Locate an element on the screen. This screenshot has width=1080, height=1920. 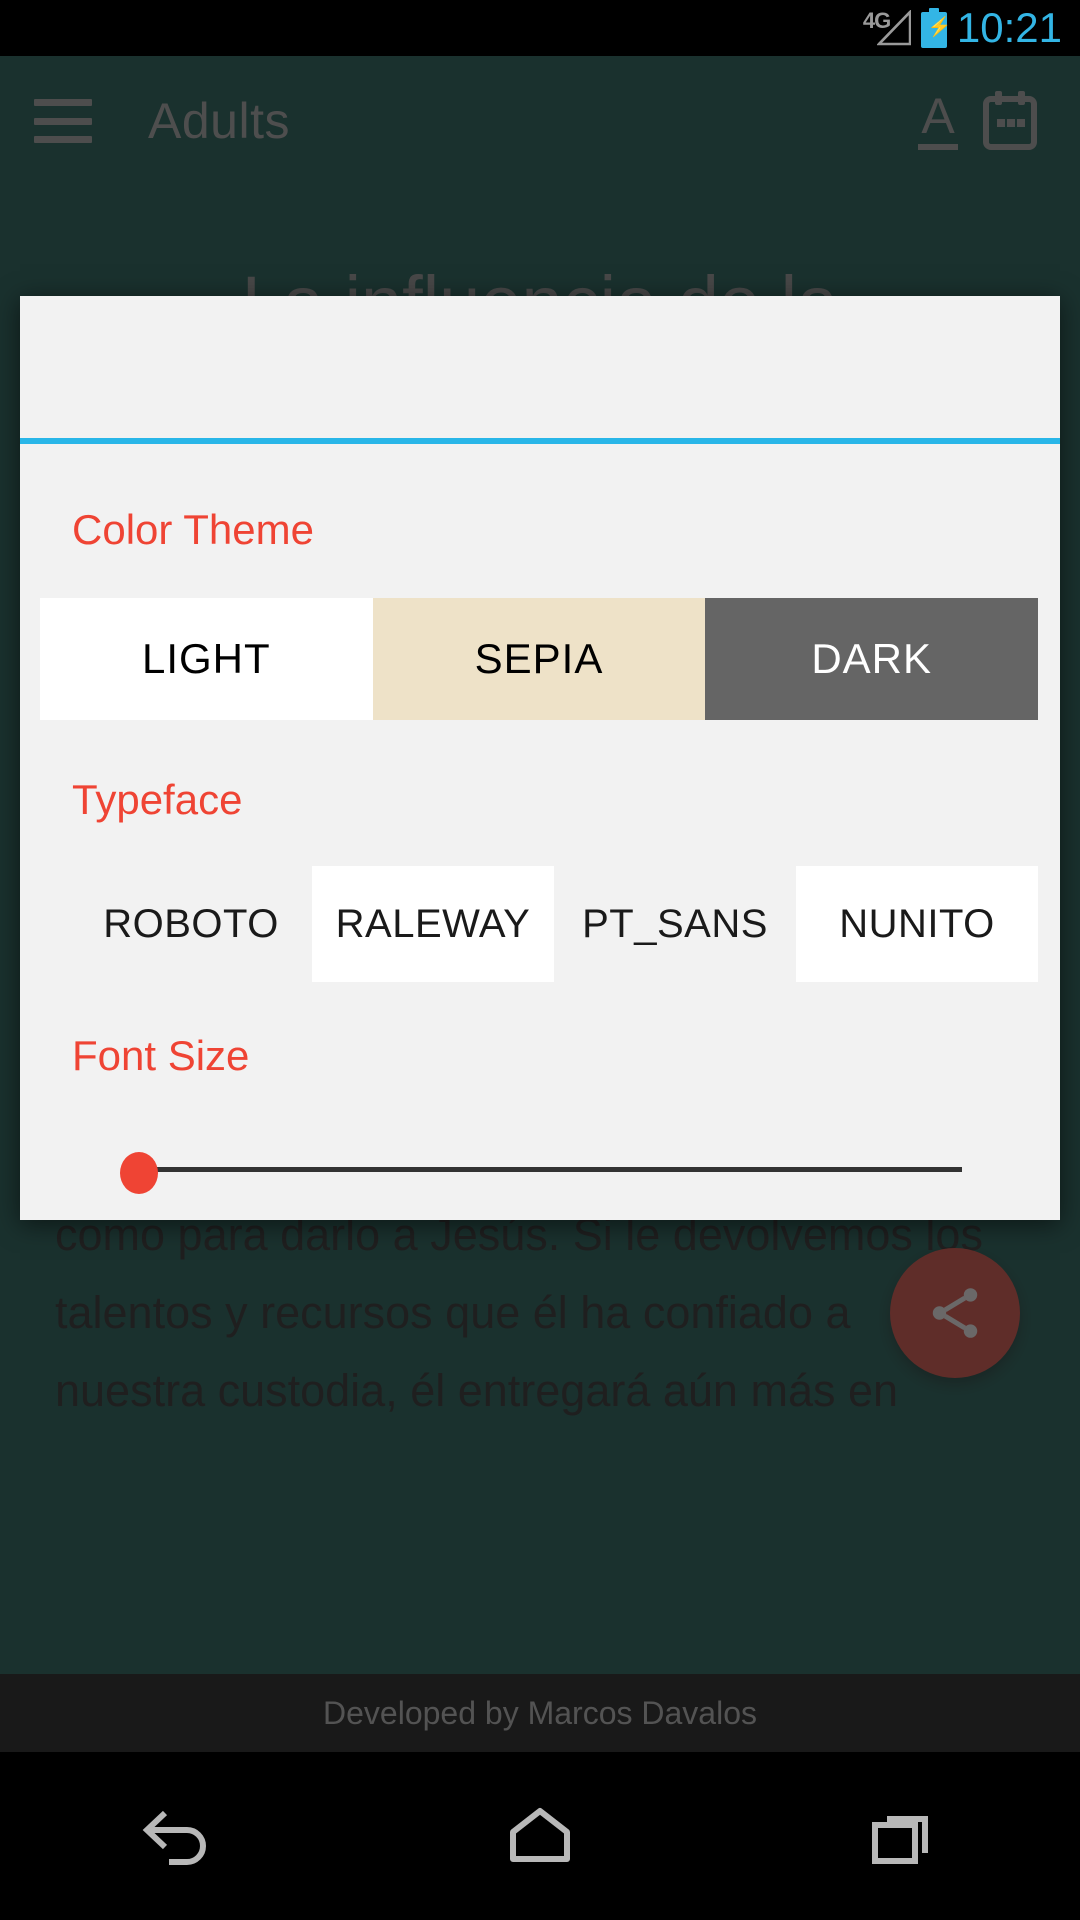
font-size-slider-track is located at coordinates (552, 1169).